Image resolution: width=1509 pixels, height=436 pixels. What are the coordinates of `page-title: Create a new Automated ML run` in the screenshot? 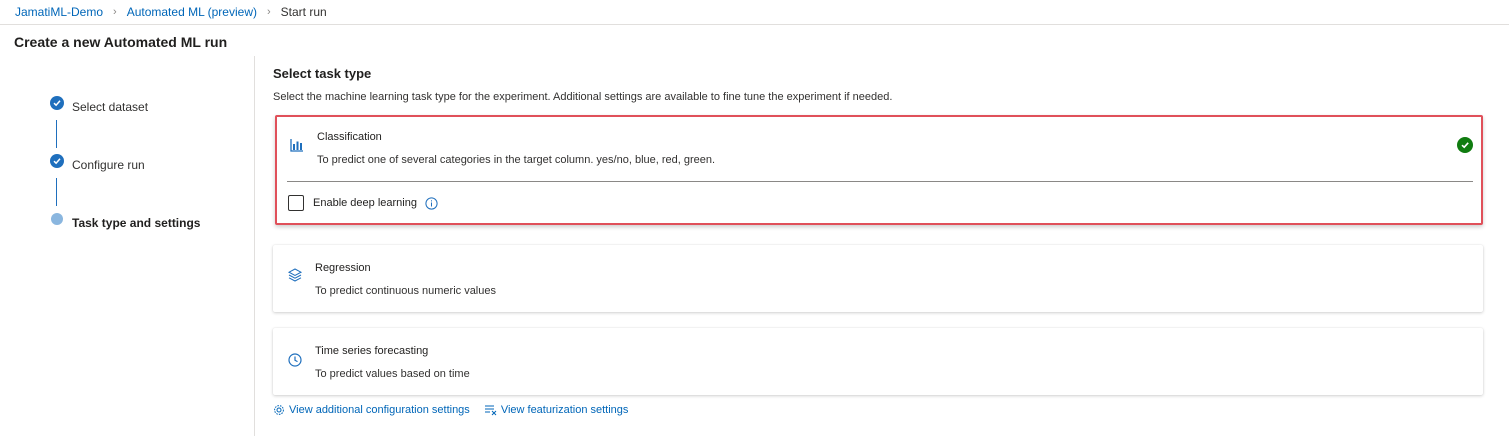 It's located at (121, 42).